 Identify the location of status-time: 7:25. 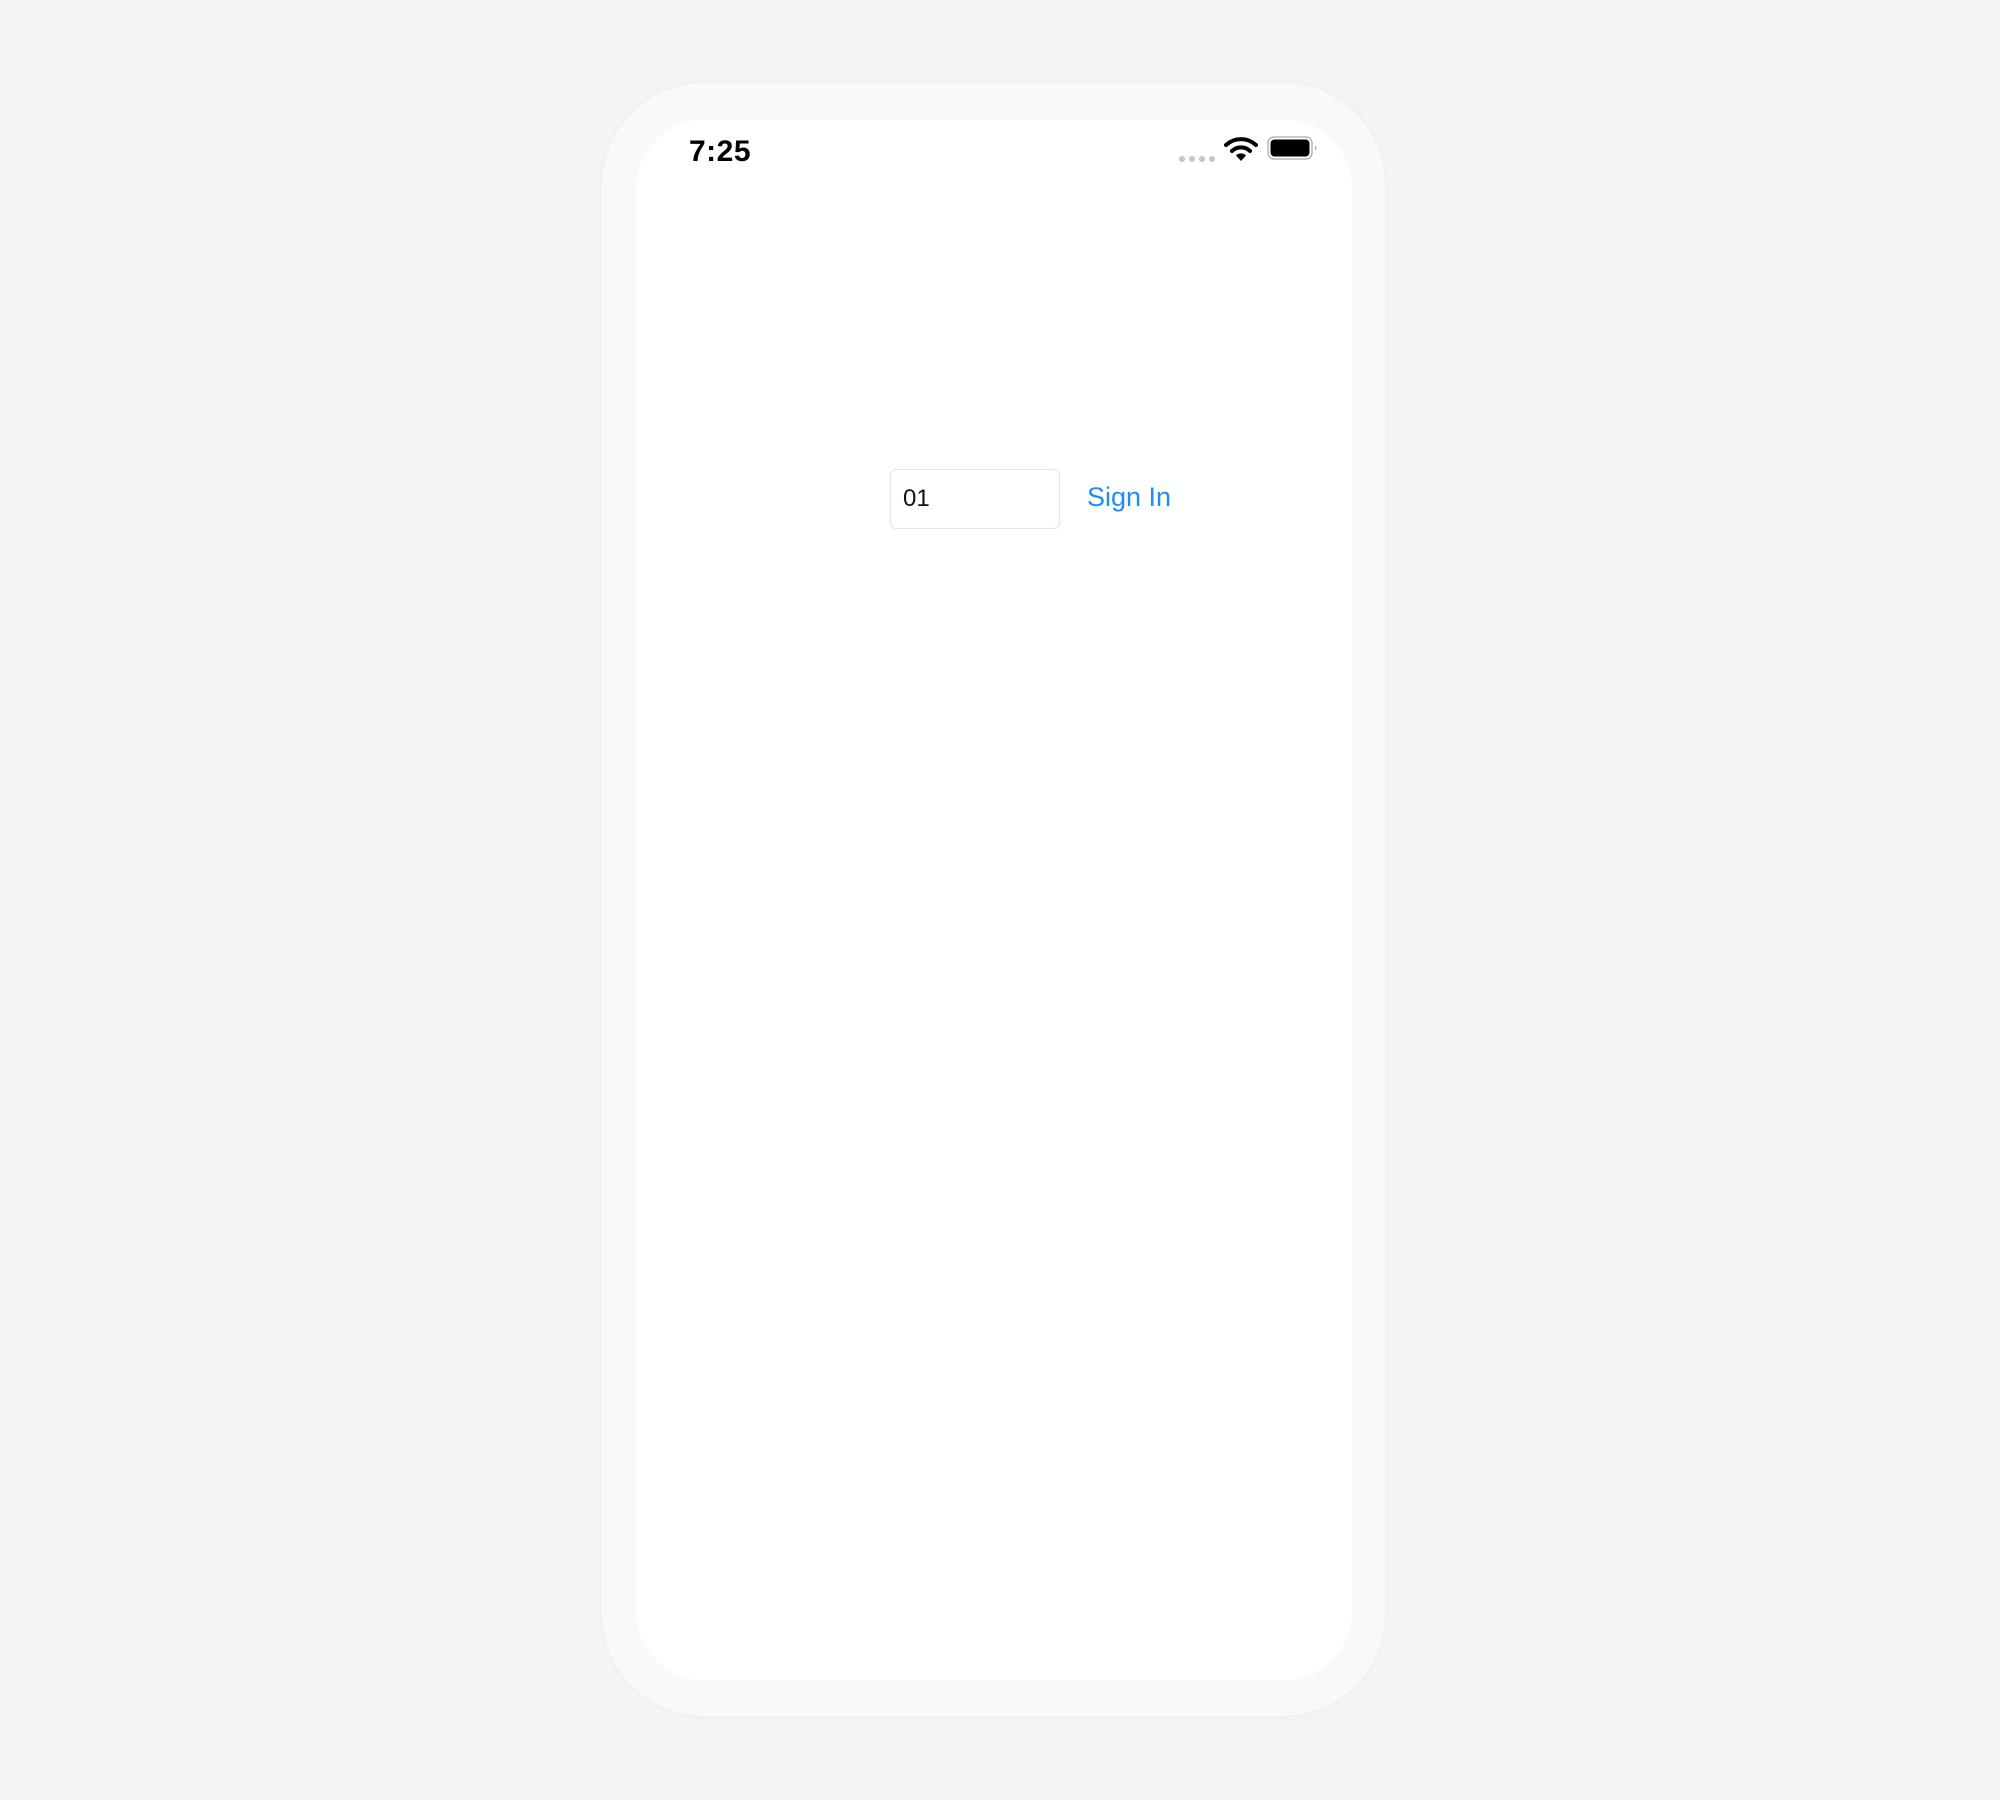
(720, 151).